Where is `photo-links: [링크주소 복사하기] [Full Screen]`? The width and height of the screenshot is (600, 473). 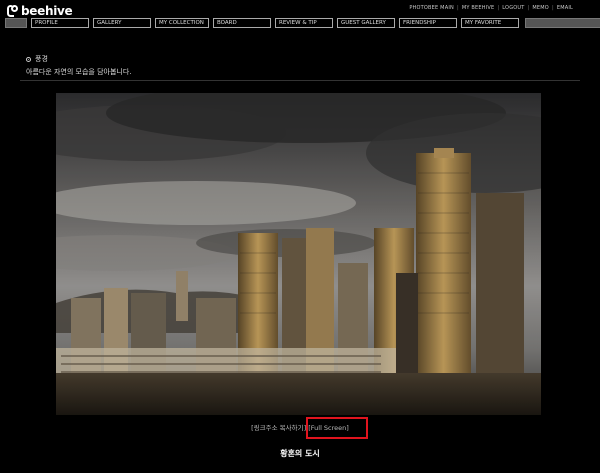 photo-links: [링크주소 복사하기] [Full Screen] is located at coordinates (300, 427).